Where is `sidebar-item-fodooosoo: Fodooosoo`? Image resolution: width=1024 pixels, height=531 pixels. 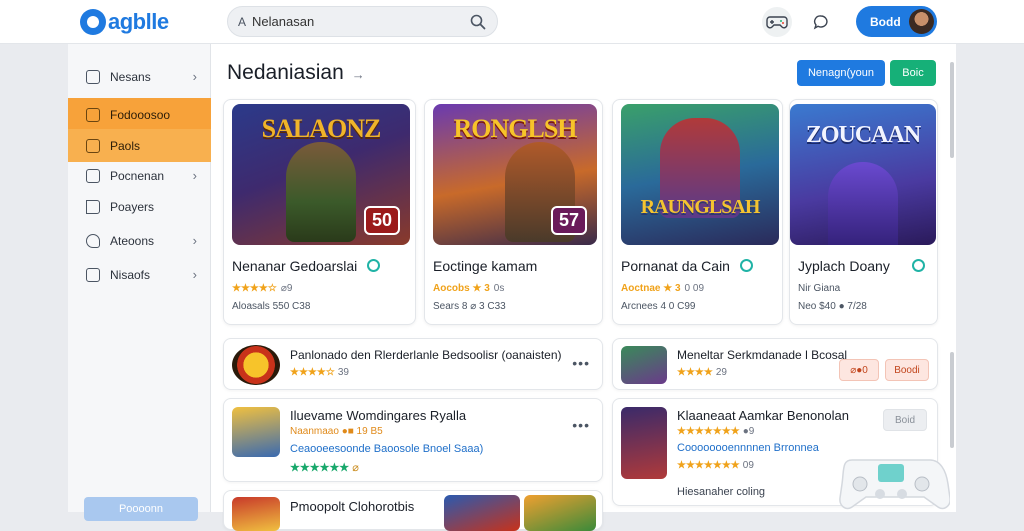
sidebar-item-fodooosoo: Fodooosoo is located at coordinates (139, 114).